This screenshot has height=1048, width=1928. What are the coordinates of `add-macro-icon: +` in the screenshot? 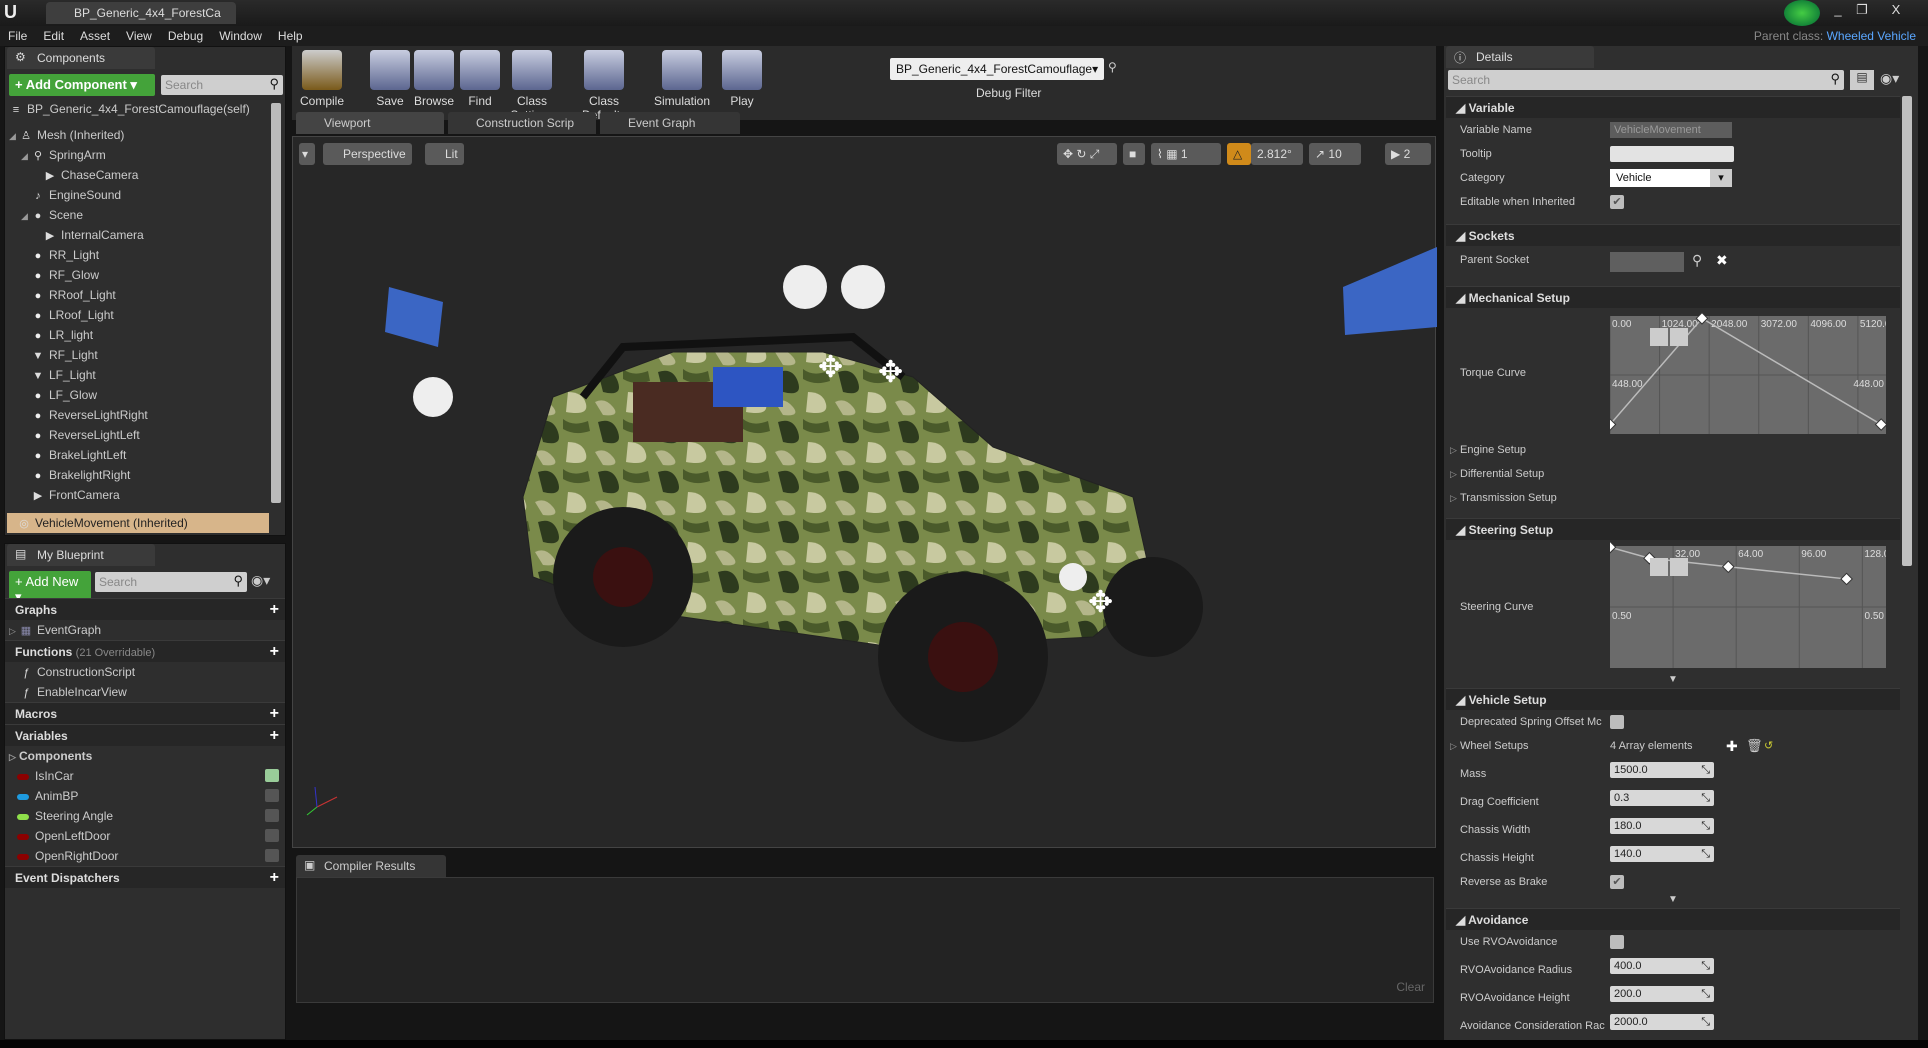 It's located at (274, 714).